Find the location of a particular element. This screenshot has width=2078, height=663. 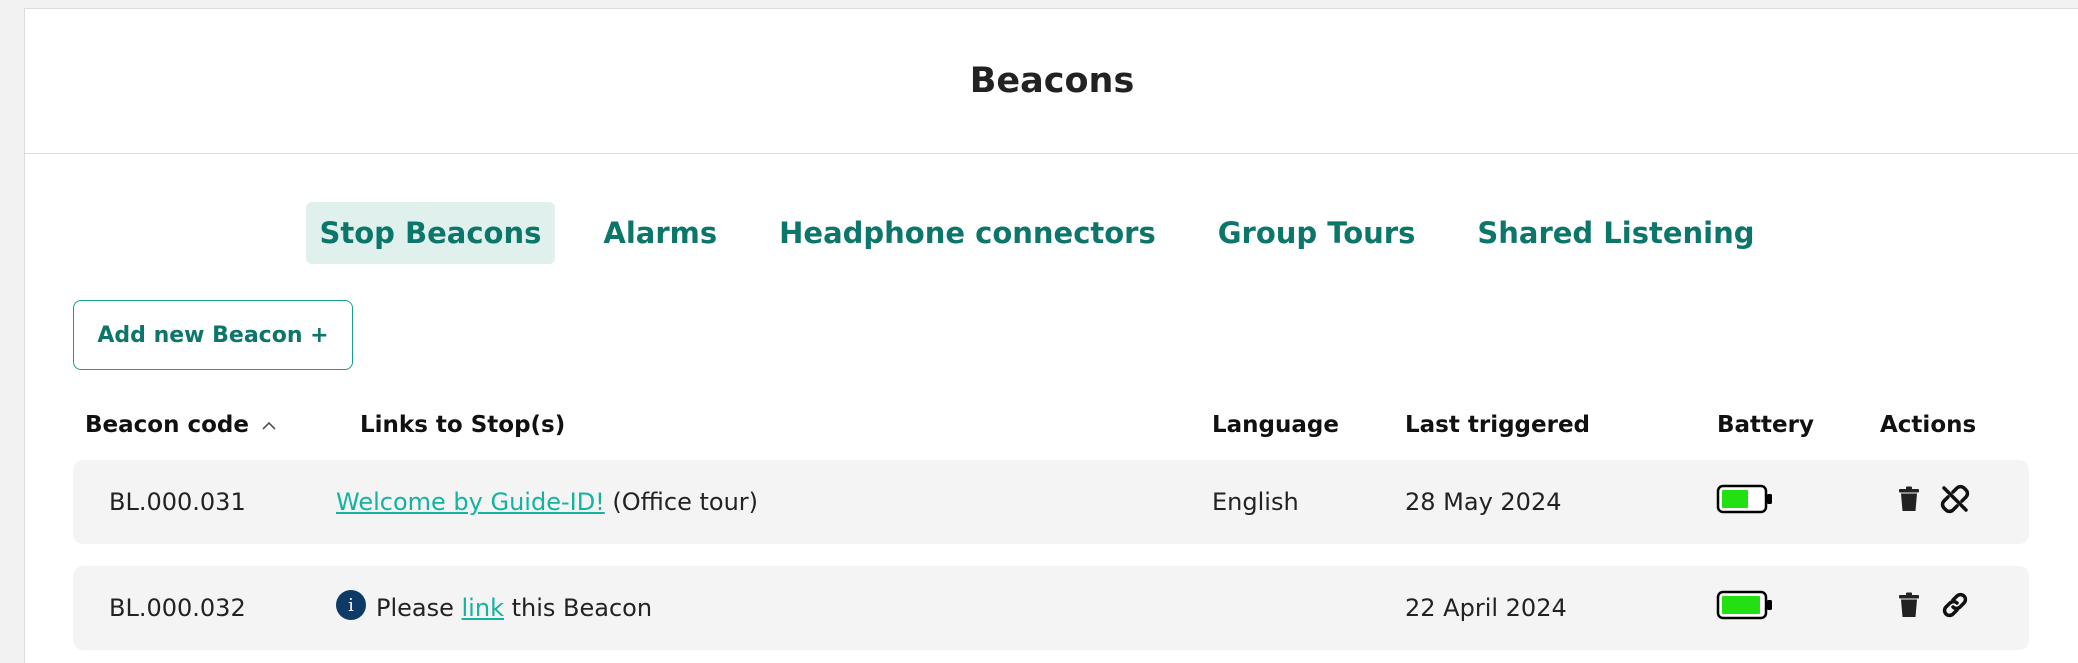

beacon-code: BL.000.031 is located at coordinates (177, 502).